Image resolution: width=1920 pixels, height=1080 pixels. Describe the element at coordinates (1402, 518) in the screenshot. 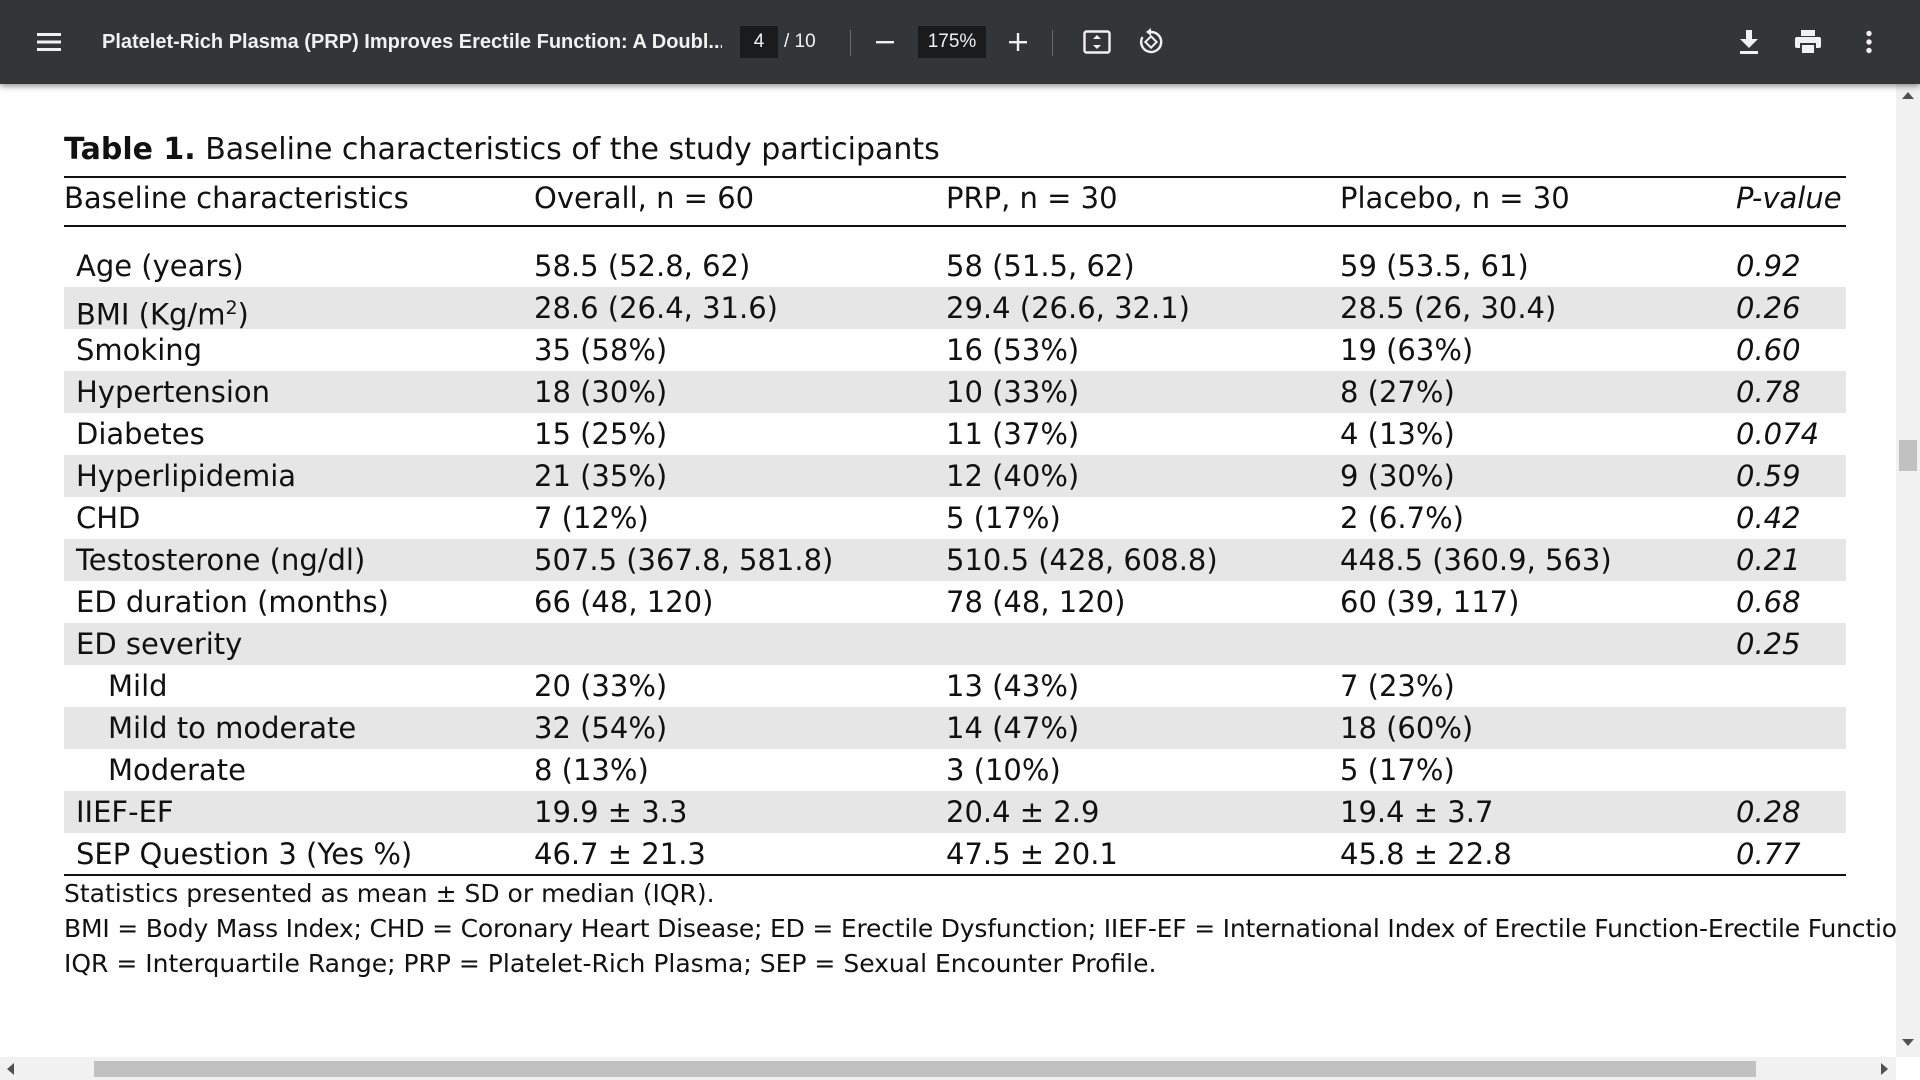

I see `table-cell-placebo: 2 (6.7%)` at that location.